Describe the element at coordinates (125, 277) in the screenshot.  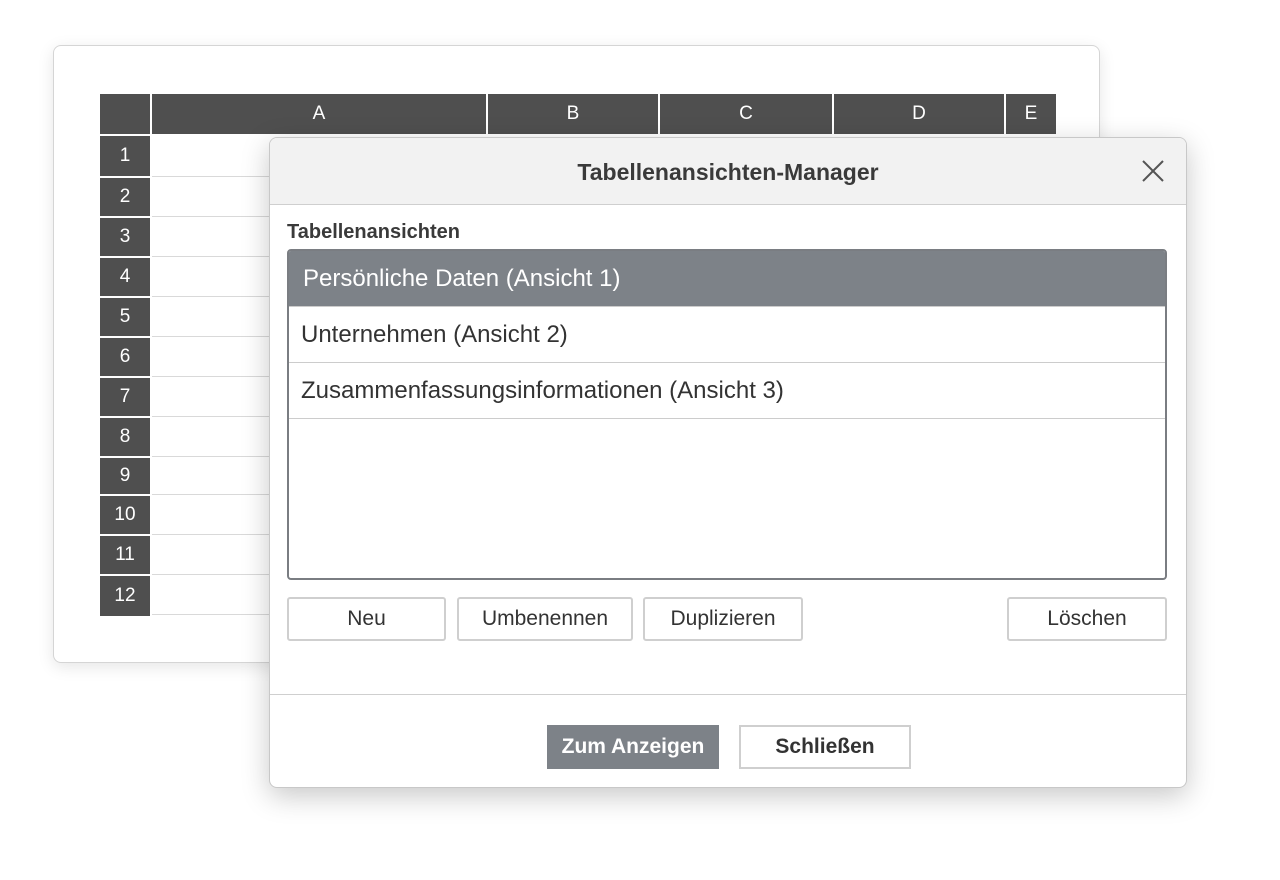
I see `row-header-4: 4` at that location.